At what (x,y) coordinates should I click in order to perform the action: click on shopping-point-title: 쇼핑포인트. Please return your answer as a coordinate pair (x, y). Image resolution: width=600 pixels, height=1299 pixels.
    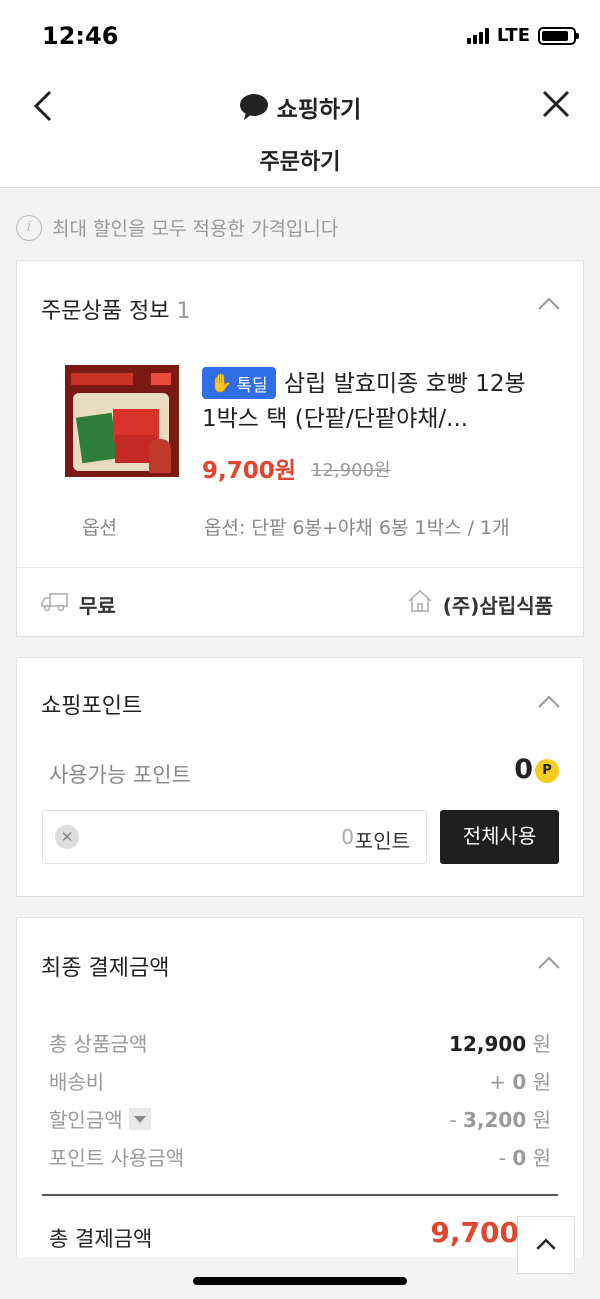
    Looking at the image, I should click on (92, 706).